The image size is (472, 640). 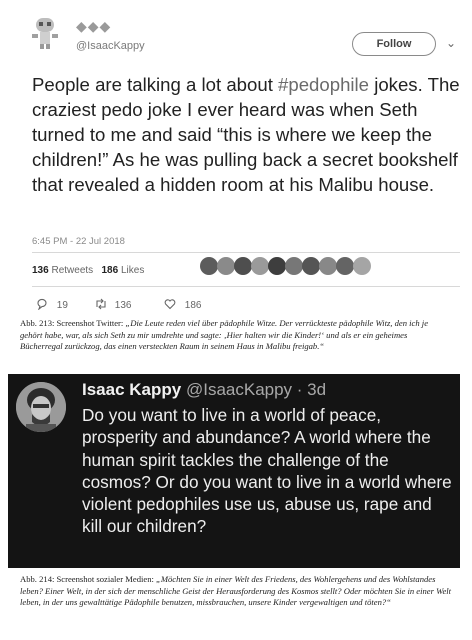 I want to click on diamond-icons: ◆◆◆, so click(x=94, y=26).